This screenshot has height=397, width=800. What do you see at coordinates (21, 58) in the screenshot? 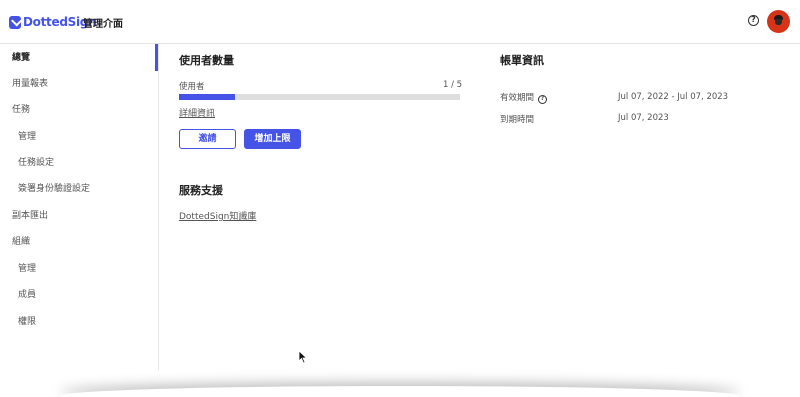
I see `sidebar-item-overview: 總覽` at bounding box center [21, 58].